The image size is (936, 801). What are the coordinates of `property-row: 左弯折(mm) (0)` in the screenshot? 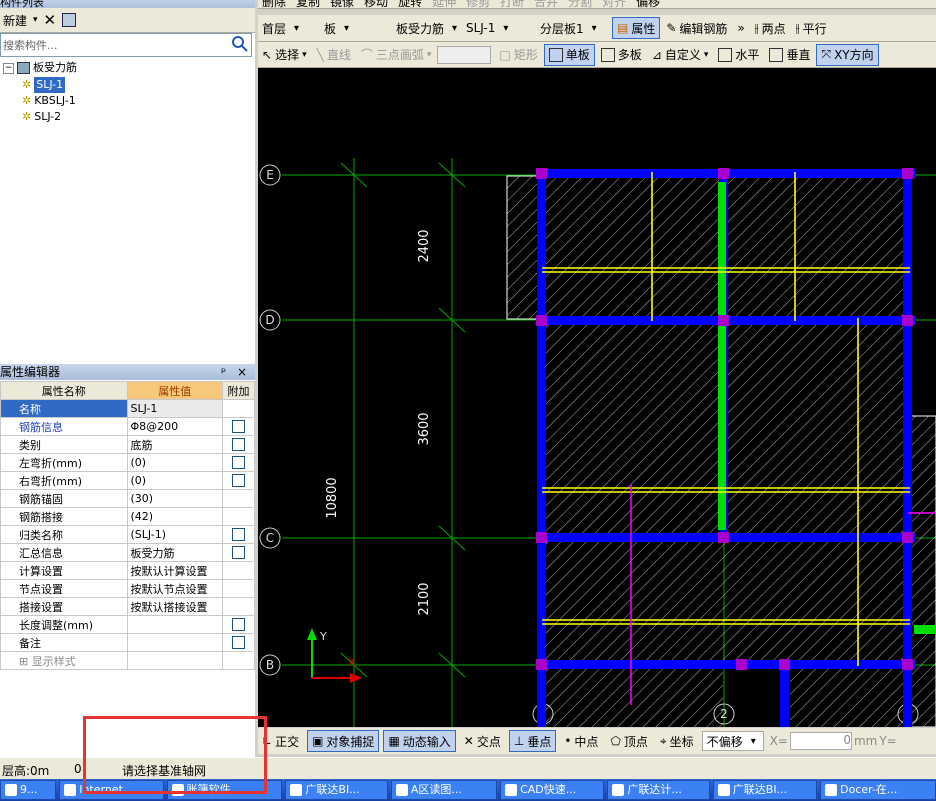 It's located at (128, 462).